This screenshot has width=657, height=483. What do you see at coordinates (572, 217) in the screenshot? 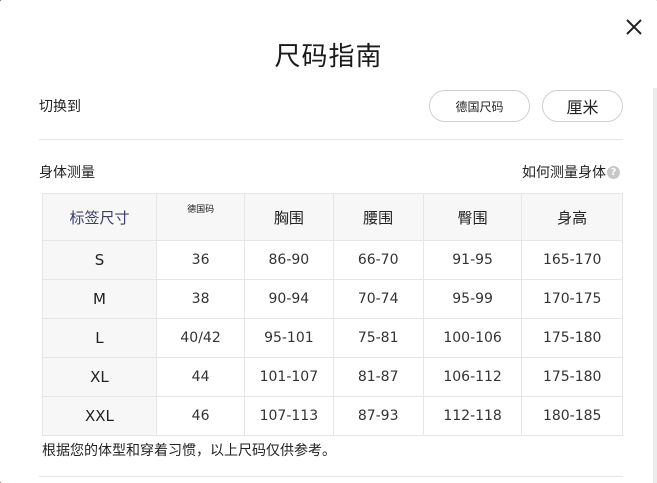
I see `header-height: 身高` at bounding box center [572, 217].